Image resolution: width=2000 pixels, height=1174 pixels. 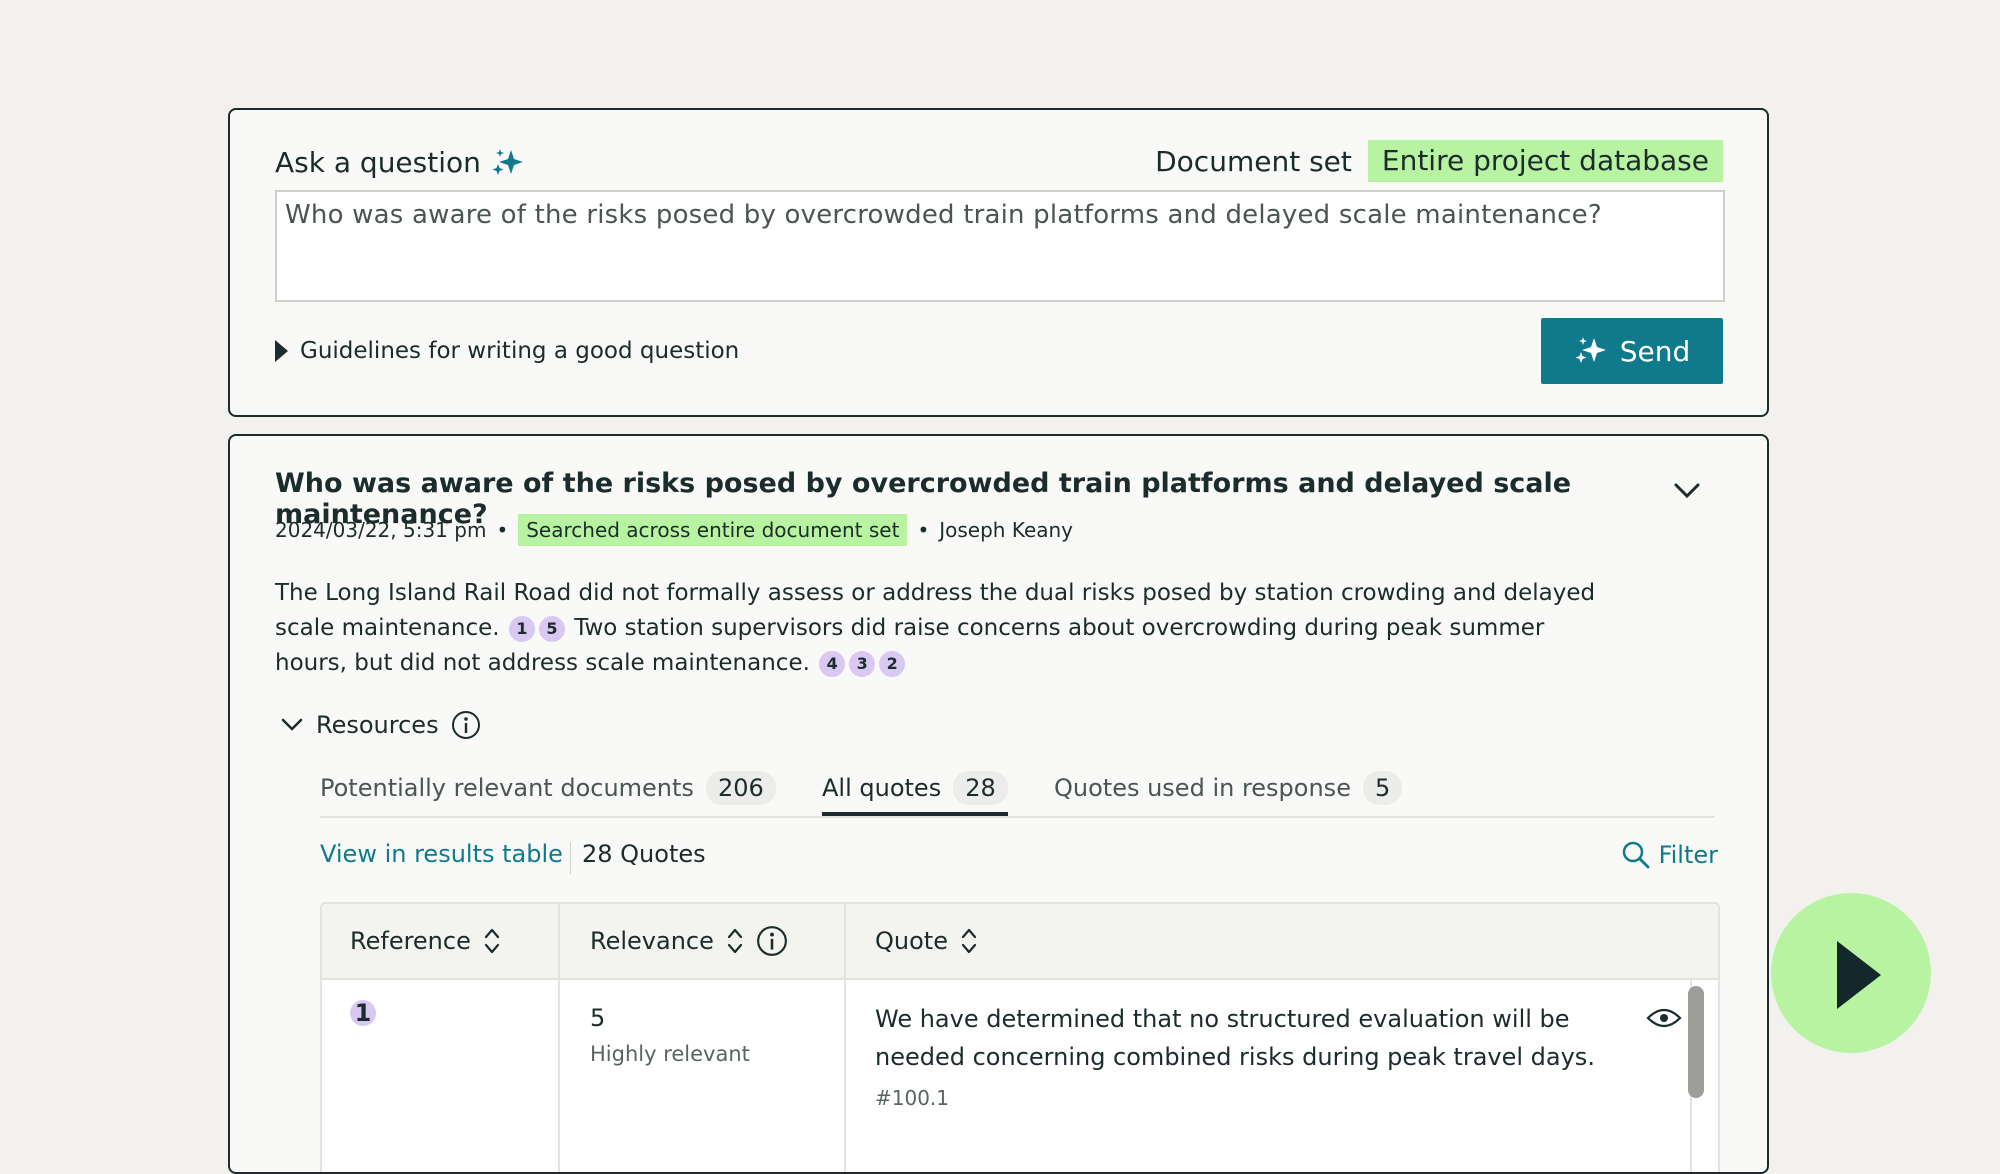 I want to click on column-header-label: Reference, so click(x=410, y=941).